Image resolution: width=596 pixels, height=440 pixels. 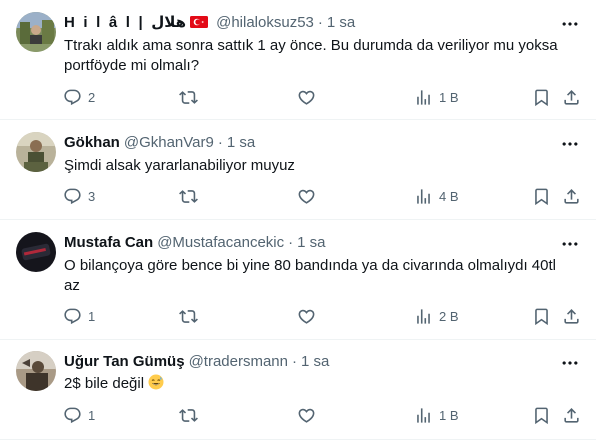 What do you see at coordinates (92, 142) in the screenshot?
I see `display-name: Gökhan` at bounding box center [92, 142].